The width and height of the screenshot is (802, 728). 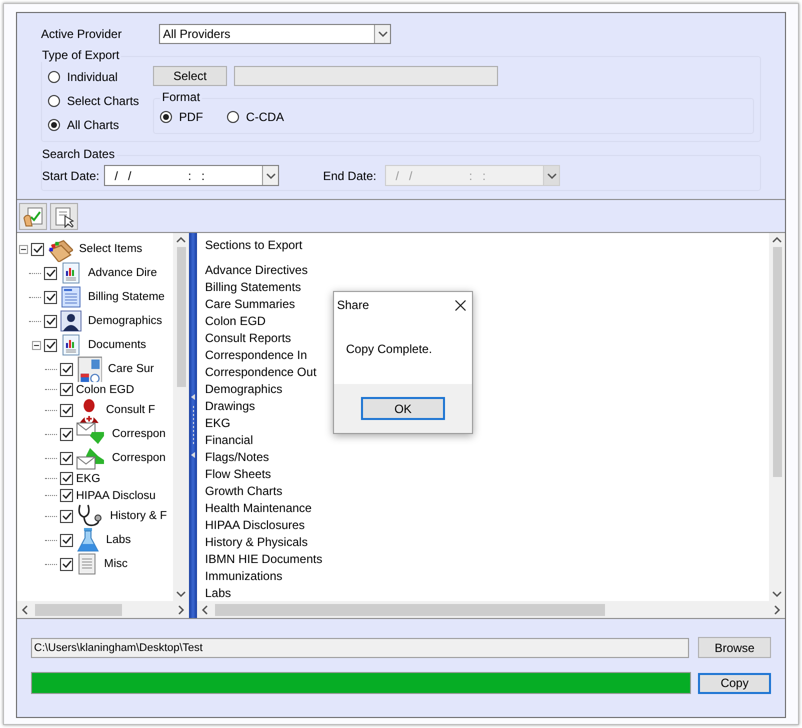 What do you see at coordinates (275, 34) in the screenshot?
I see `provider-dropdown: All Providers` at bounding box center [275, 34].